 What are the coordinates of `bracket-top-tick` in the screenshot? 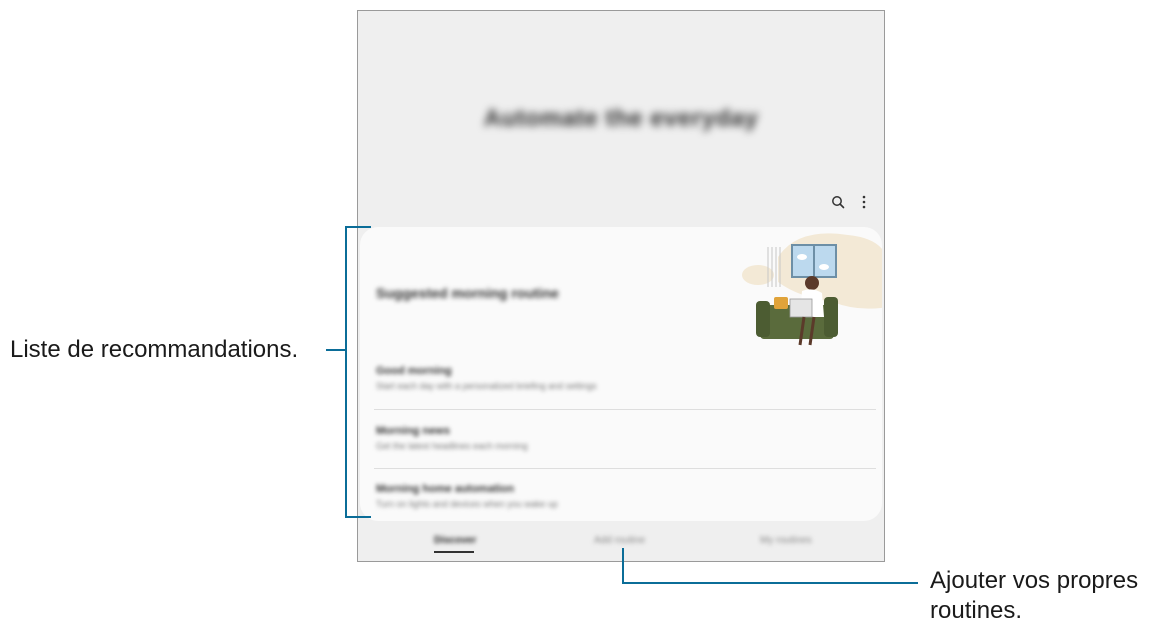 It's located at (358, 227).